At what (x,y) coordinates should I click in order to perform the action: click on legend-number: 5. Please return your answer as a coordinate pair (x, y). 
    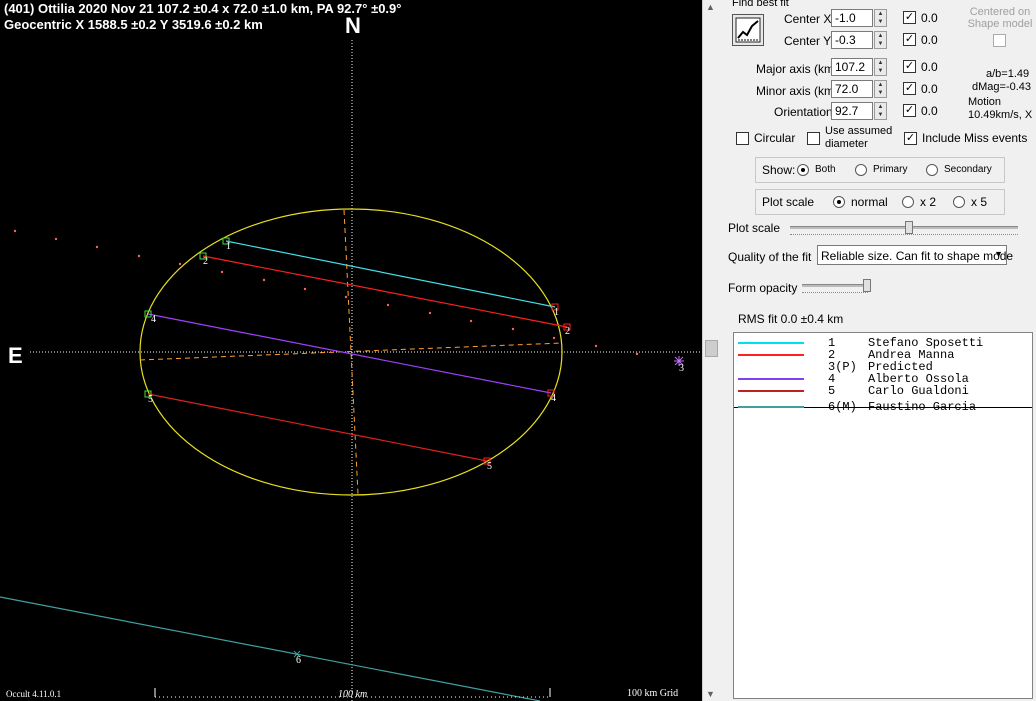
    Looking at the image, I should click on (832, 391).